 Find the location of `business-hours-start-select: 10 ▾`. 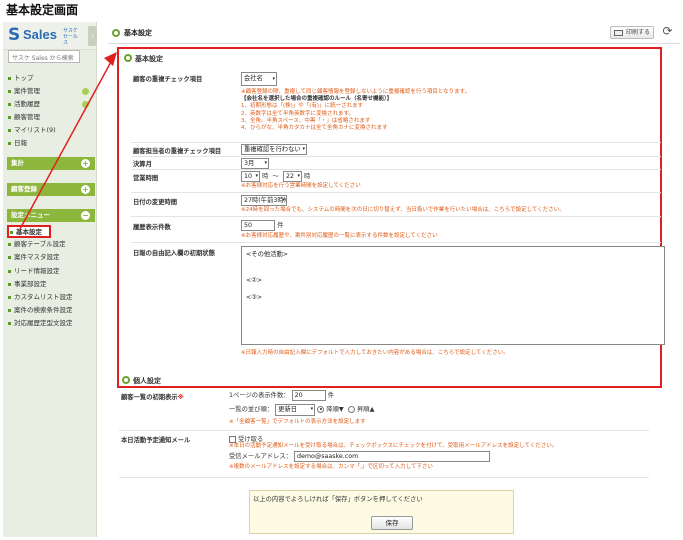

business-hours-start-select: 10 ▾ is located at coordinates (250, 176).